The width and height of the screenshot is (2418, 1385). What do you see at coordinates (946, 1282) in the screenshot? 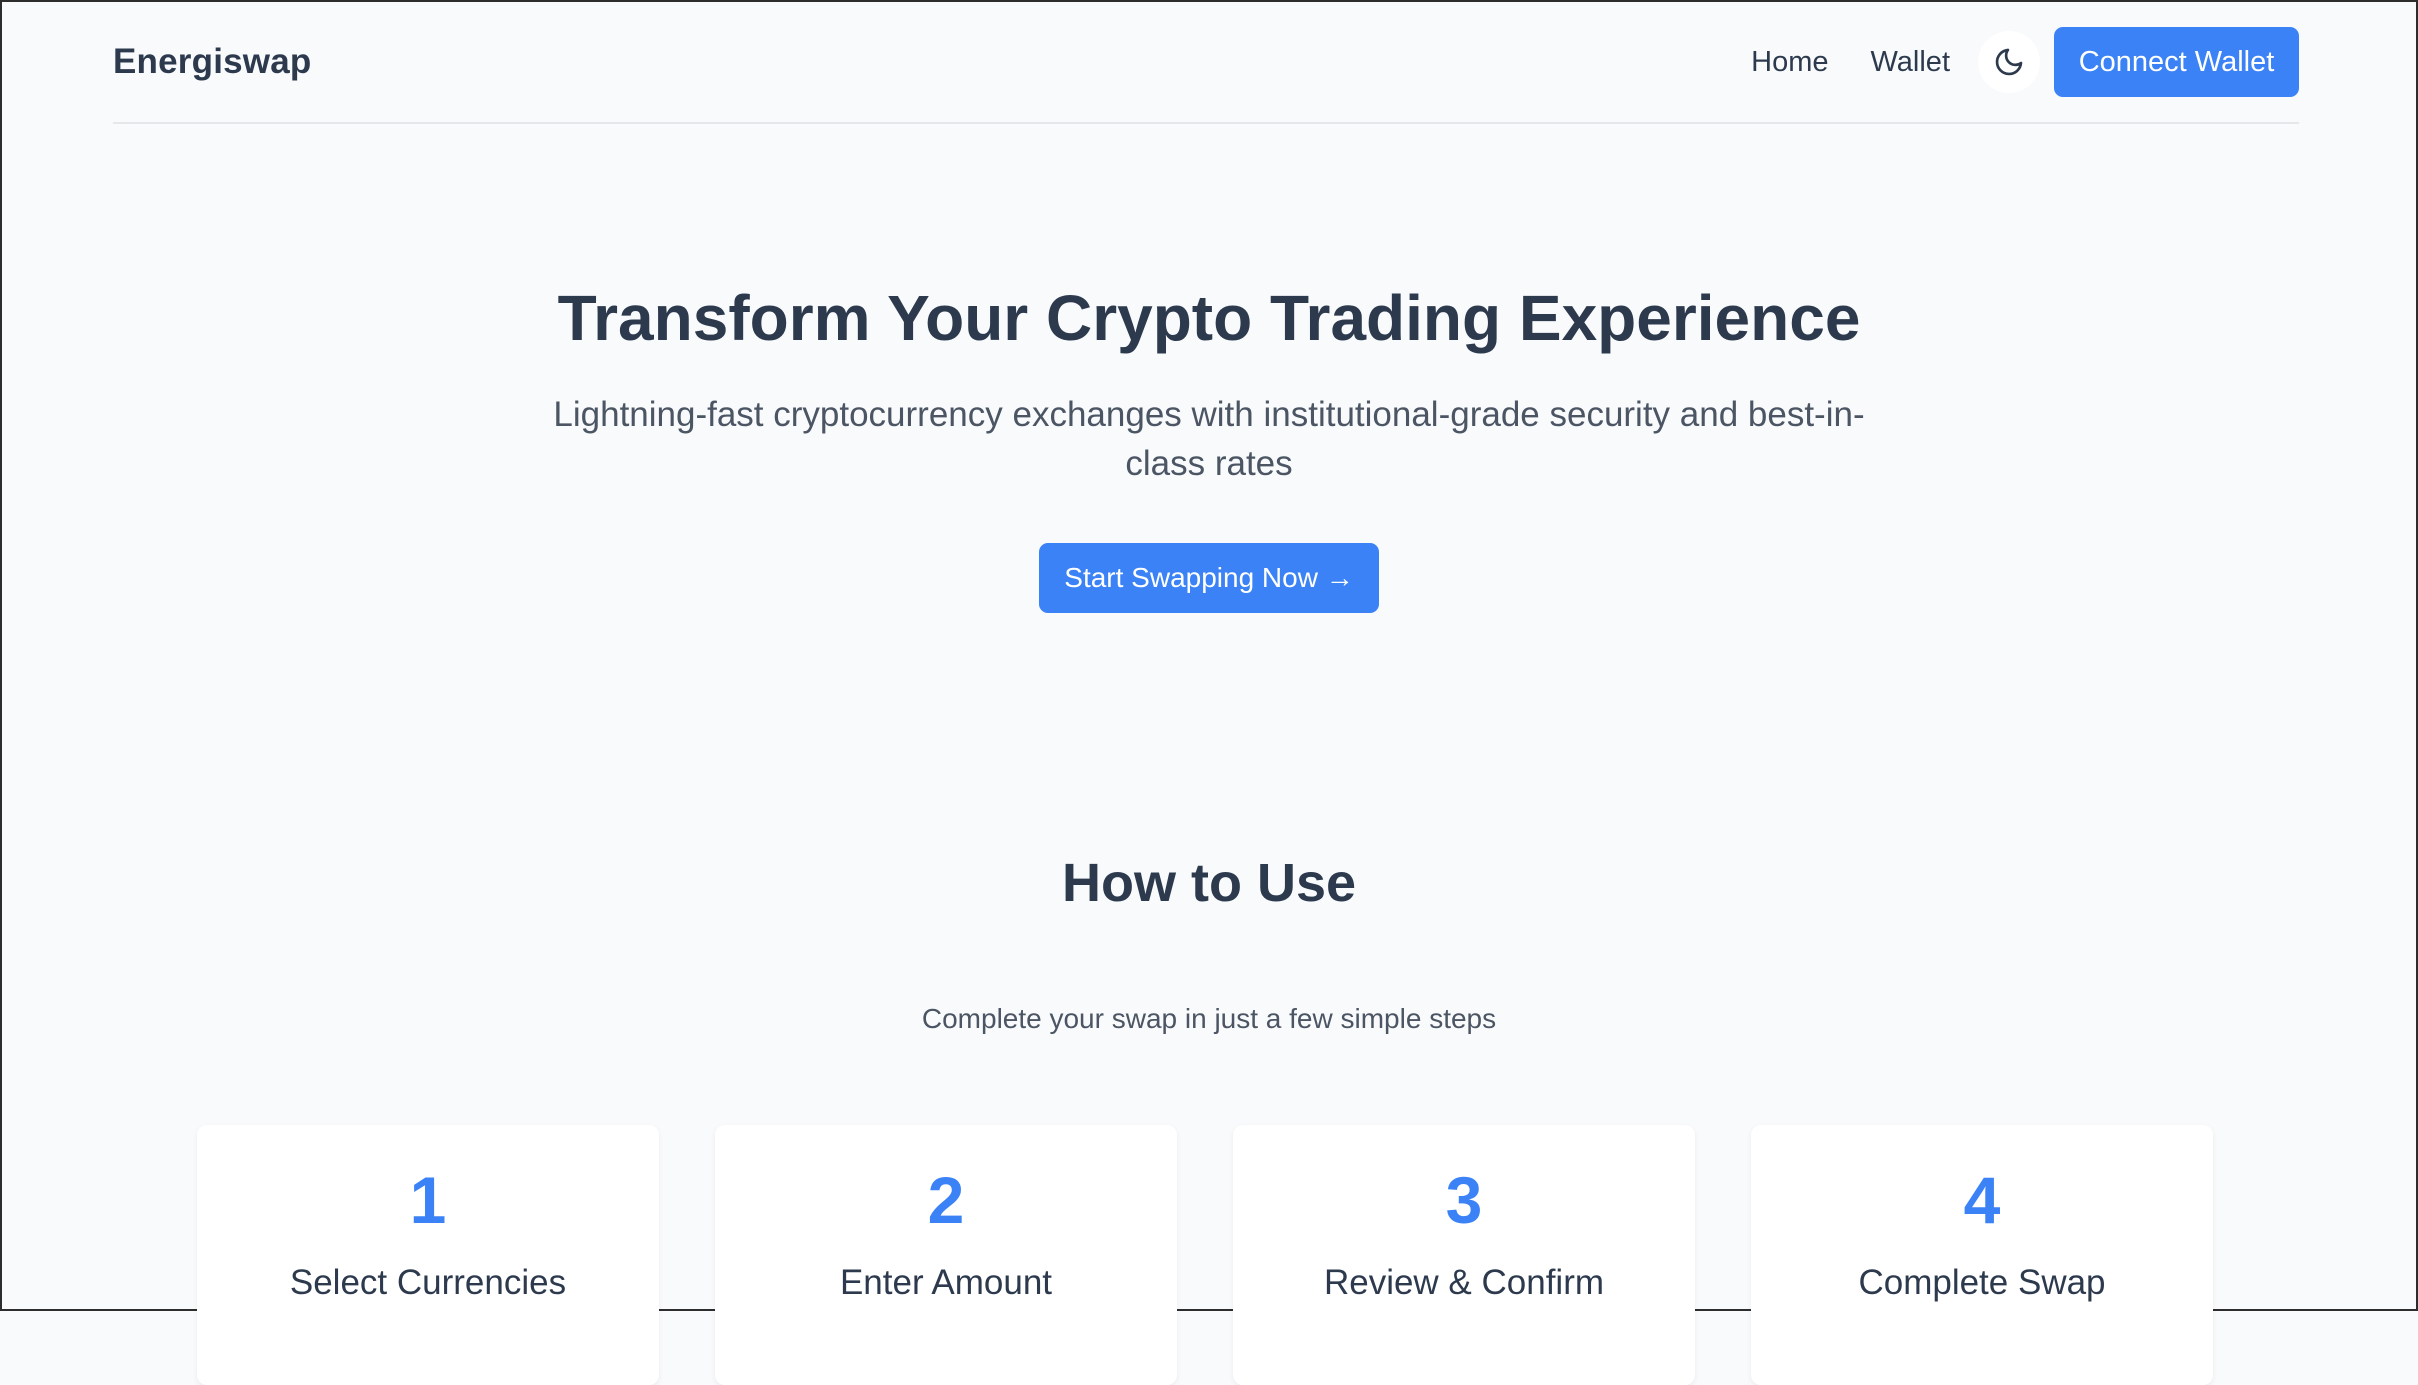
I see `step-label: Enter Amount` at bounding box center [946, 1282].